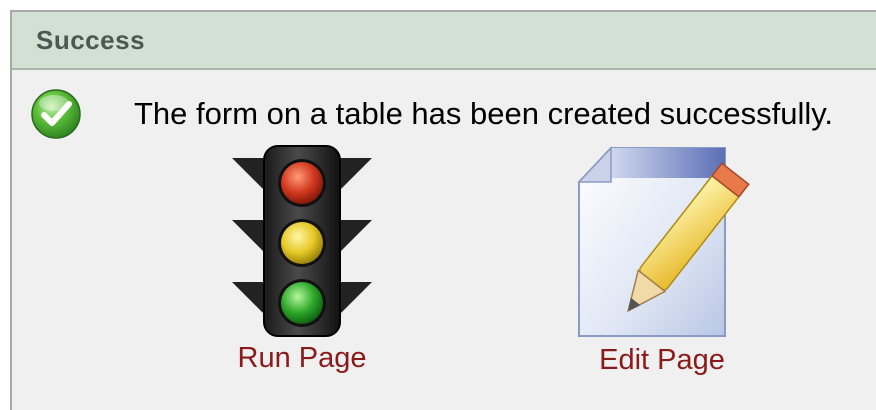 The height and width of the screenshot is (410, 876). I want to click on check-circle-icon, so click(56, 114).